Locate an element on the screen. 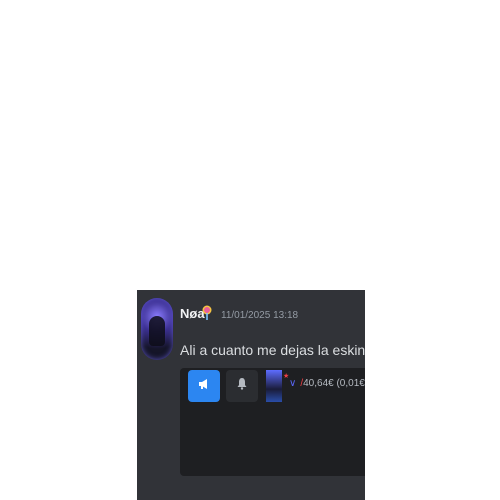 The image size is (500, 500). price-line: ∨/40,64€ (0,01€ p is located at coordinates (327, 383).